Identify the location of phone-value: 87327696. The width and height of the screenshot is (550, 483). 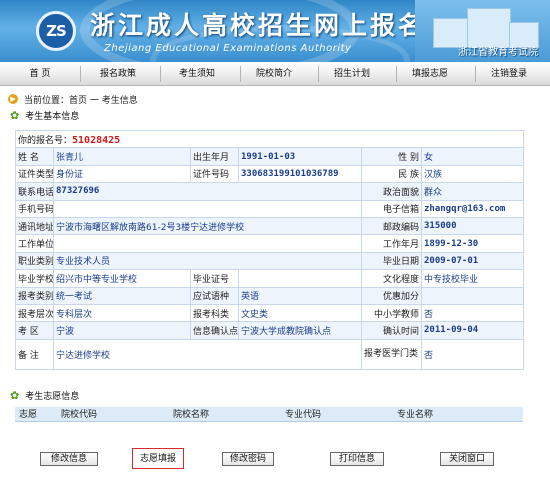
(207, 191).